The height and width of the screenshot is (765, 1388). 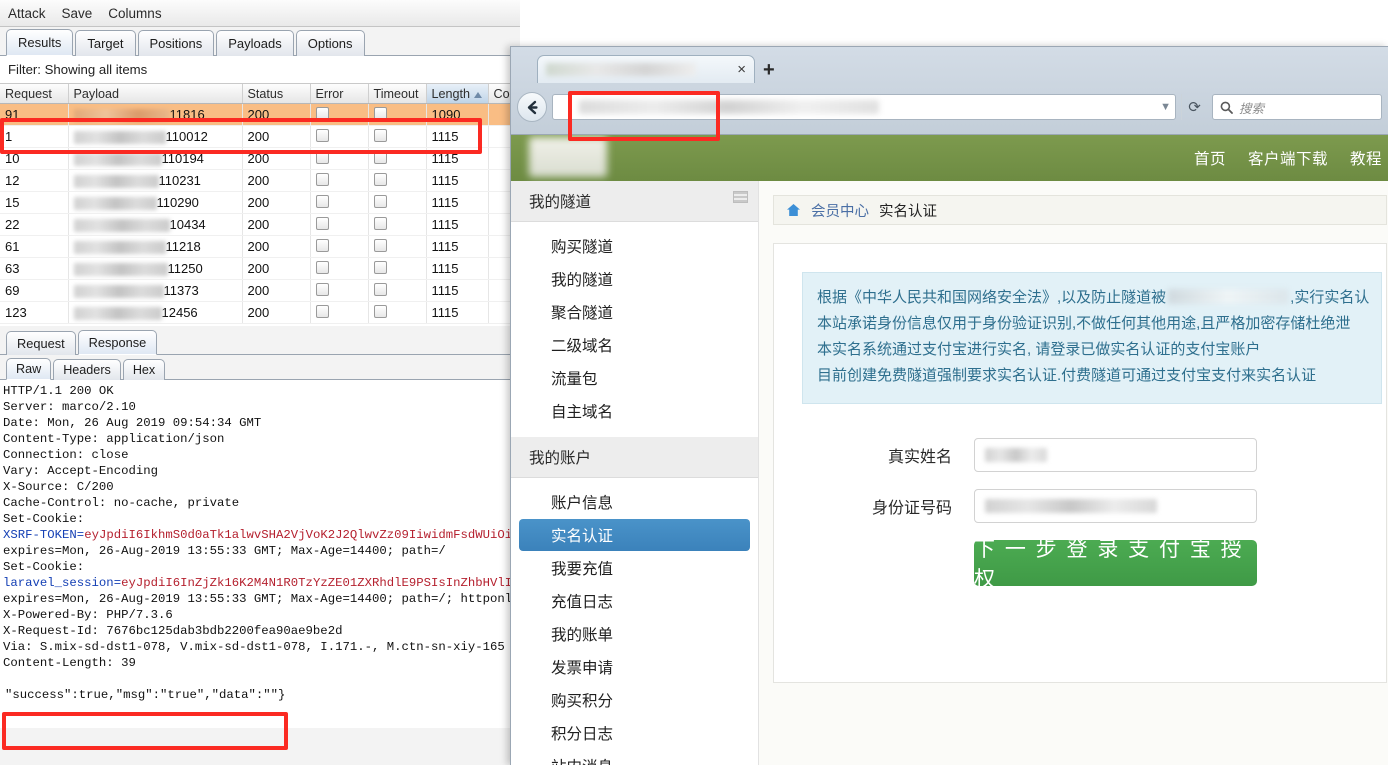 I want to click on breadcrumb: 会员中心 实名认证, so click(x=1080, y=210).